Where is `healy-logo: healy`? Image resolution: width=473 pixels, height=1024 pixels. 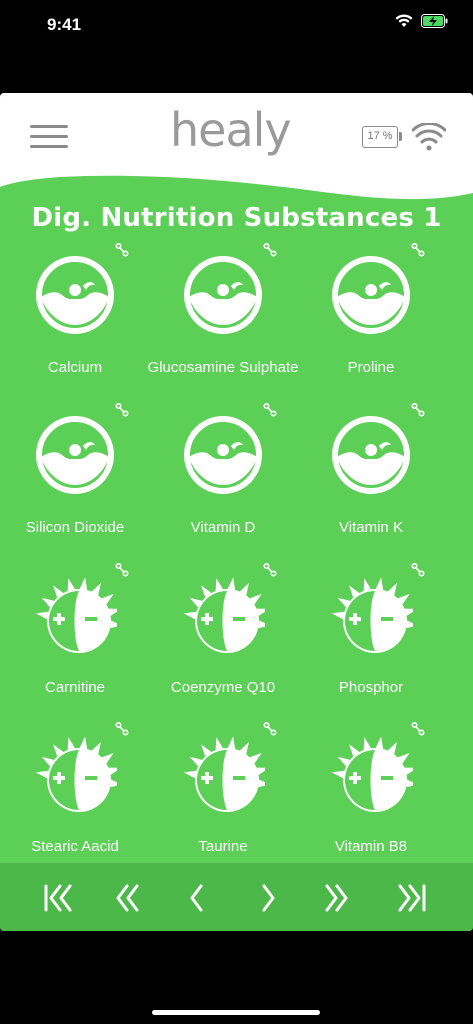 healy-logo: healy is located at coordinates (231, 130).